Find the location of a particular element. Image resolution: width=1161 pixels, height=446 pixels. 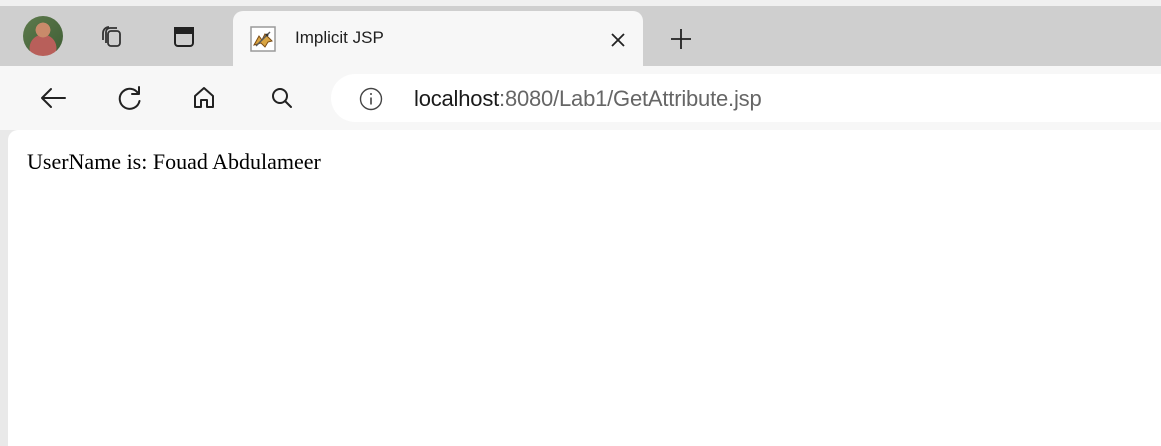

address-bar: localhost:8080/Lab1/GetAttribute.jsp is located at coordinates (746, 98).